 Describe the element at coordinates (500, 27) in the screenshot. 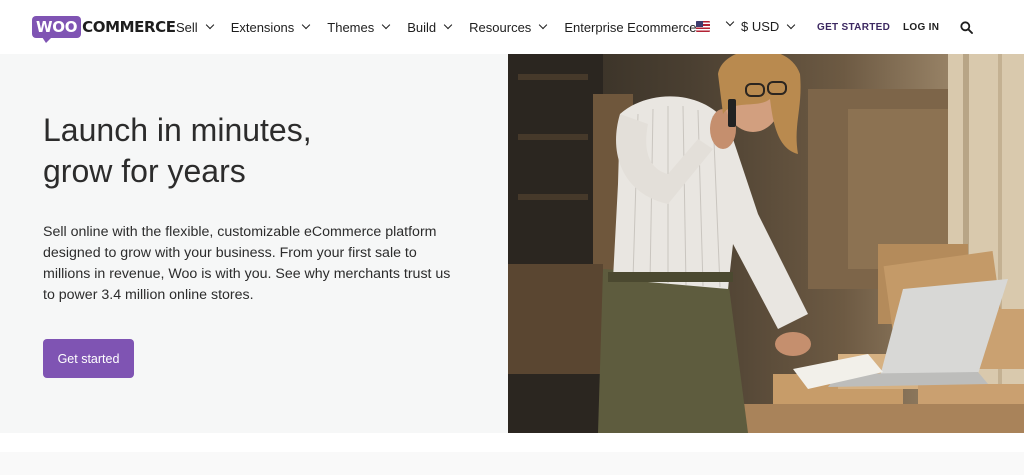

I see `nav-item-label: Resources` at that location.